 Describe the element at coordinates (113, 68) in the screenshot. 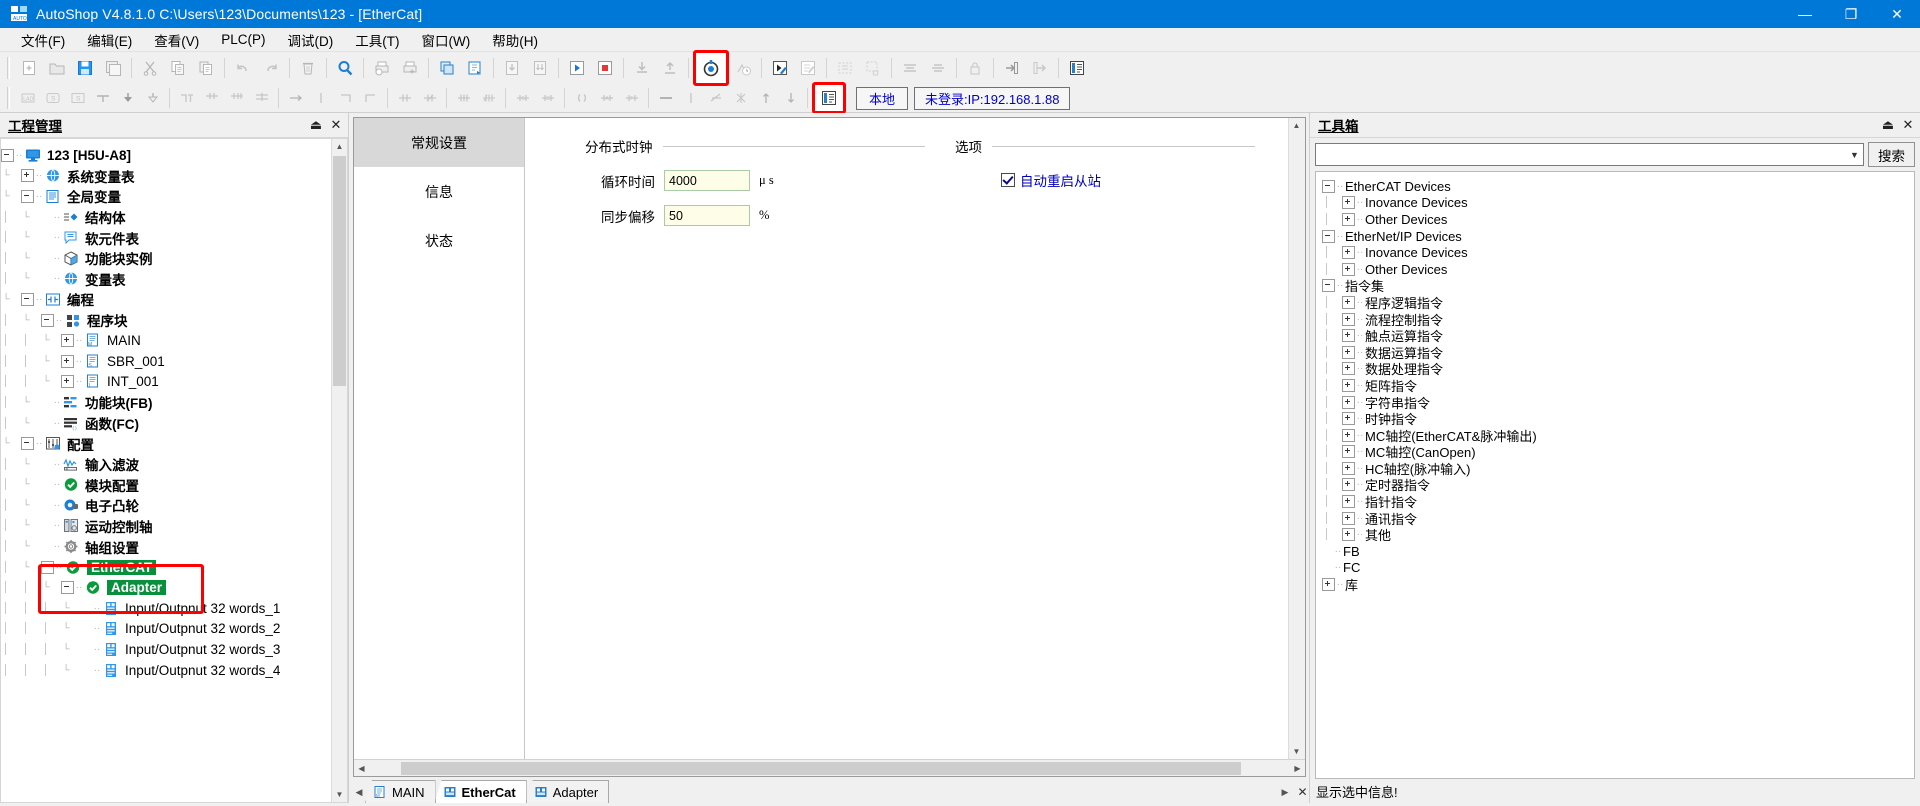

I see `save-all-icon` at that location.